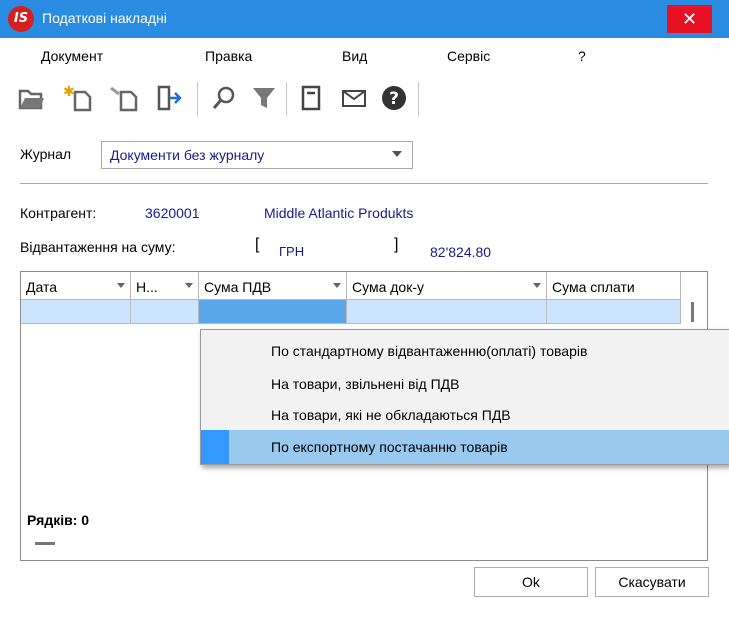 The image size is (729, 624). What do you see at coordinates (388, 287) in the screenshot?
I see `column-label: Сума док-у` at bounding box center [388, 287].